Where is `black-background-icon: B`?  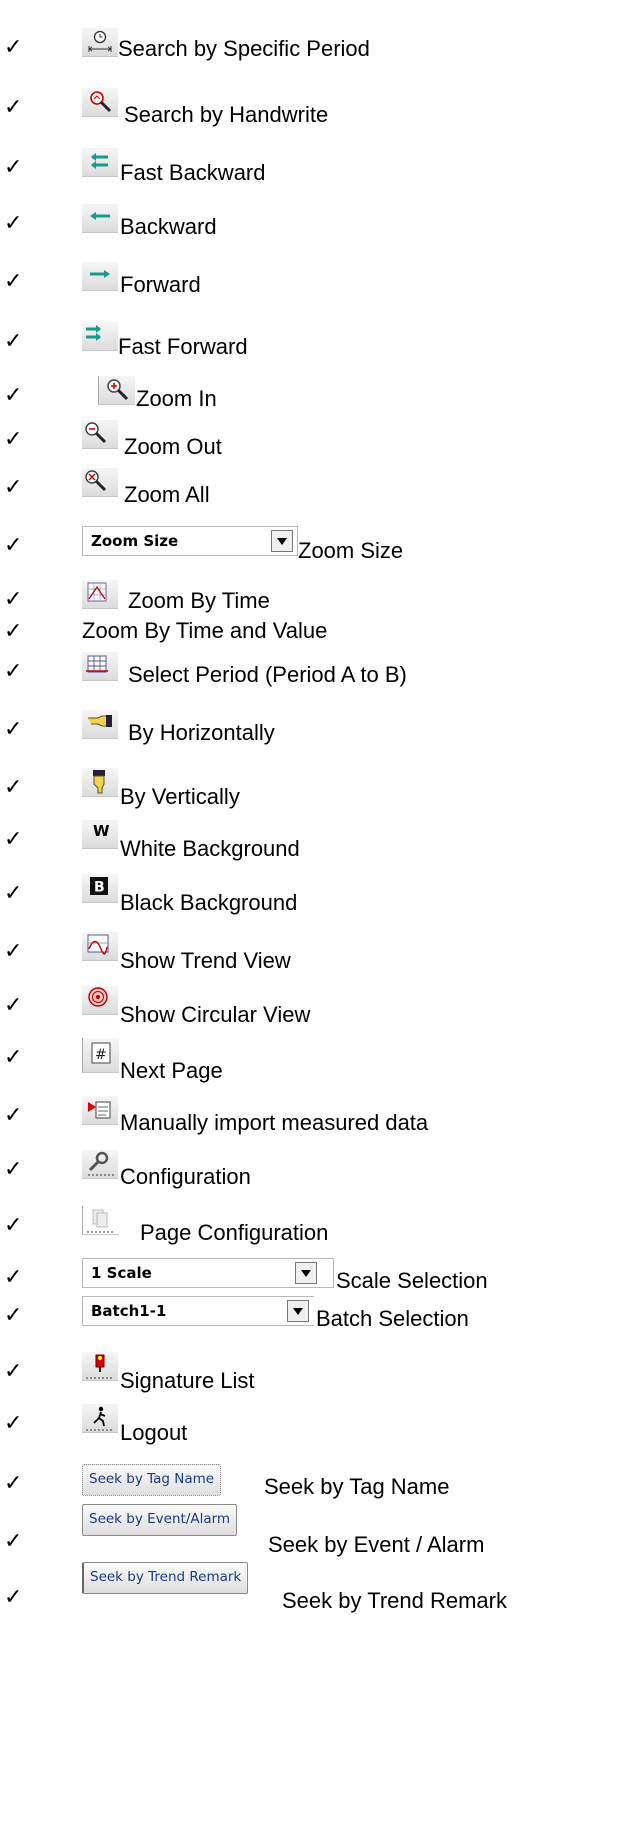
black-background-icon: B is located at coordinates (100, 888).